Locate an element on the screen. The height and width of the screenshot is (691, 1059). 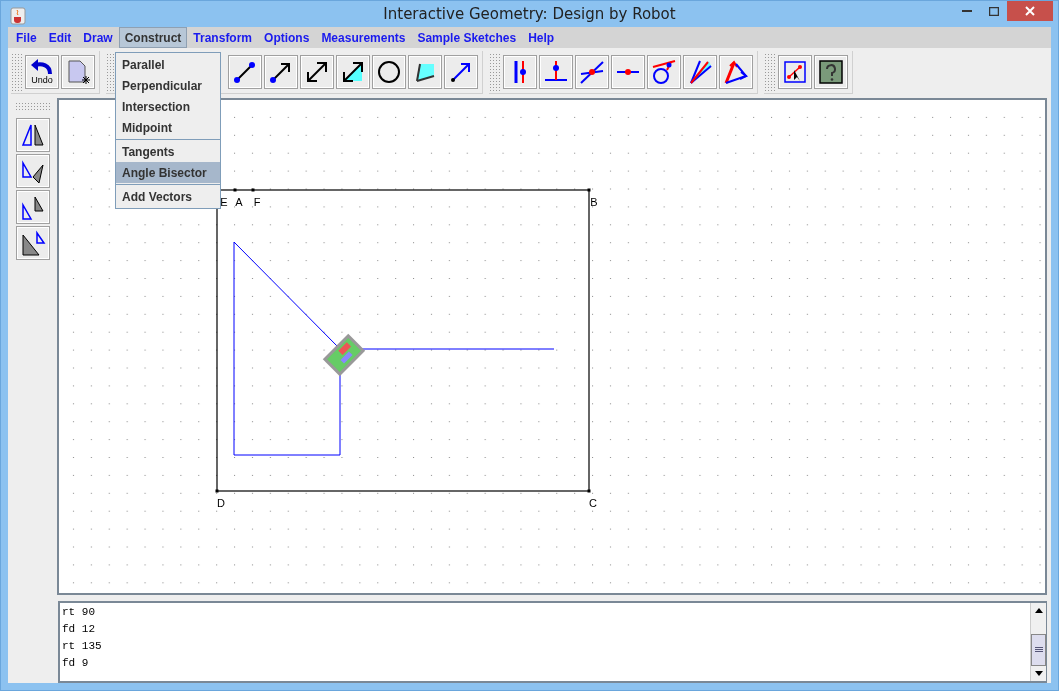
point-label: E is located at coordinates (224, 202).